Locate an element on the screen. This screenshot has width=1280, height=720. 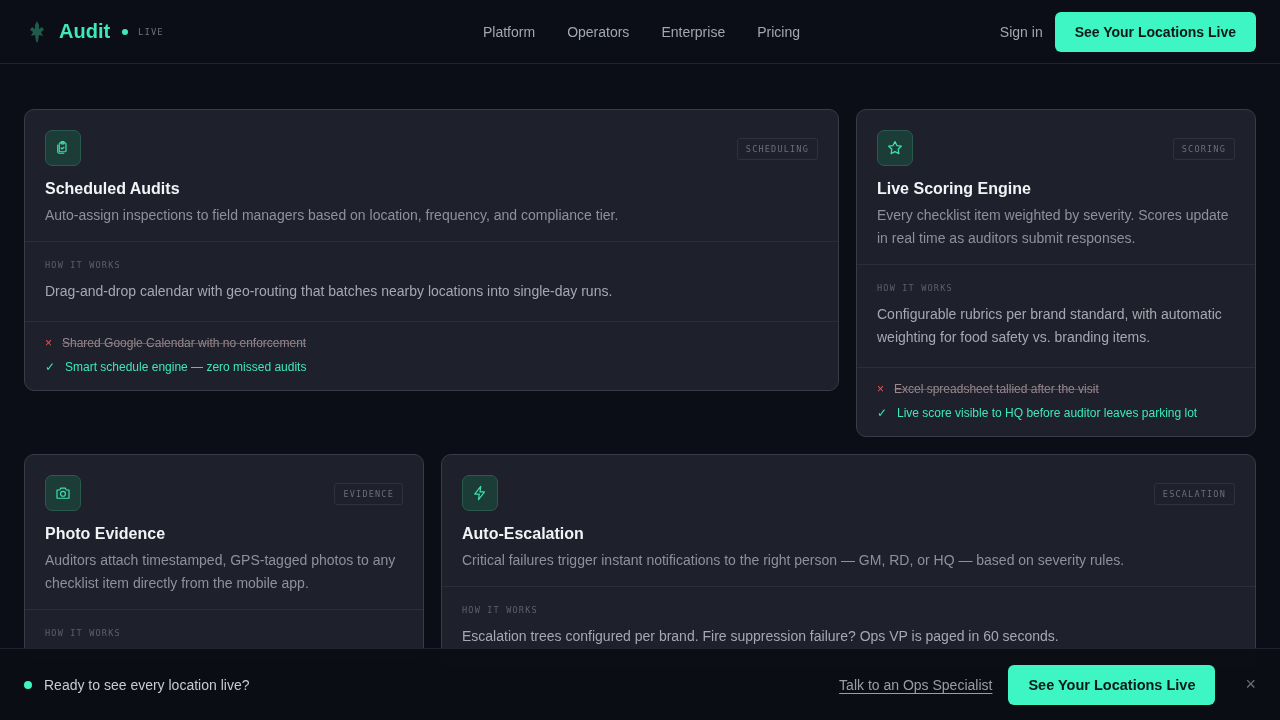
new-method-text: Live score visible to HQ before auditor leaves parking lot is located at coordinates (1047, 413).